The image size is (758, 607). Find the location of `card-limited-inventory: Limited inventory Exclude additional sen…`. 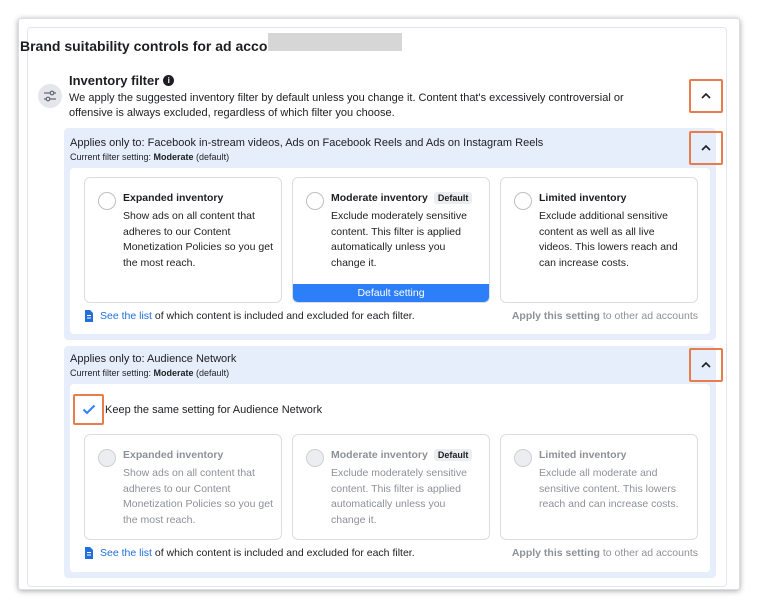

card-limited-inventory: Limited inventory Exclude additional sen… is located at coordinates (599, 240).